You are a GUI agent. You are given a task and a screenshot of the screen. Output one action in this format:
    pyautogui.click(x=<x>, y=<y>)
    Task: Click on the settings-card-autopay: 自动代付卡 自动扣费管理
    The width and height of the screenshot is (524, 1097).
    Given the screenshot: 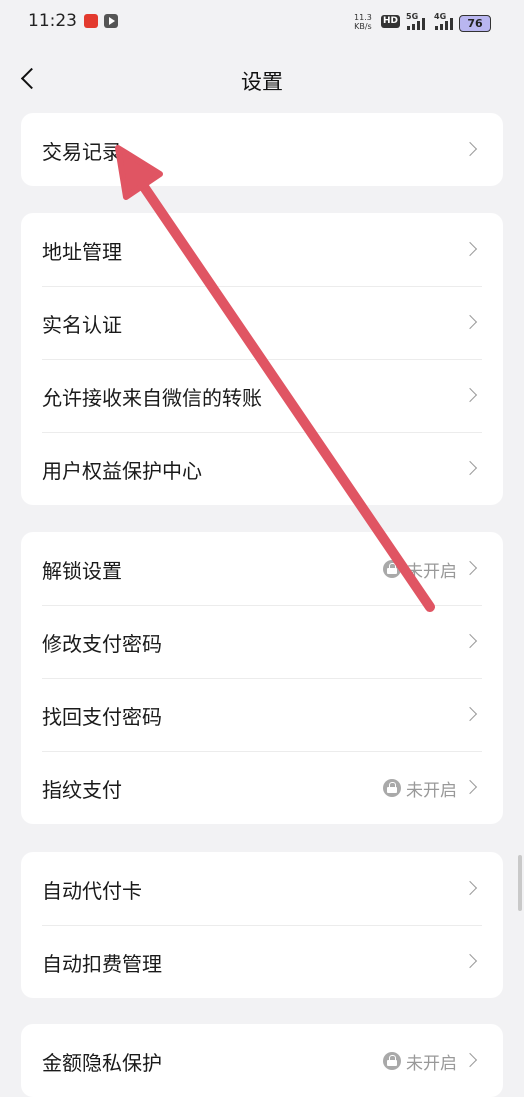 What is the action you would take?
    pyautogui.click(x=262, y=925)
    